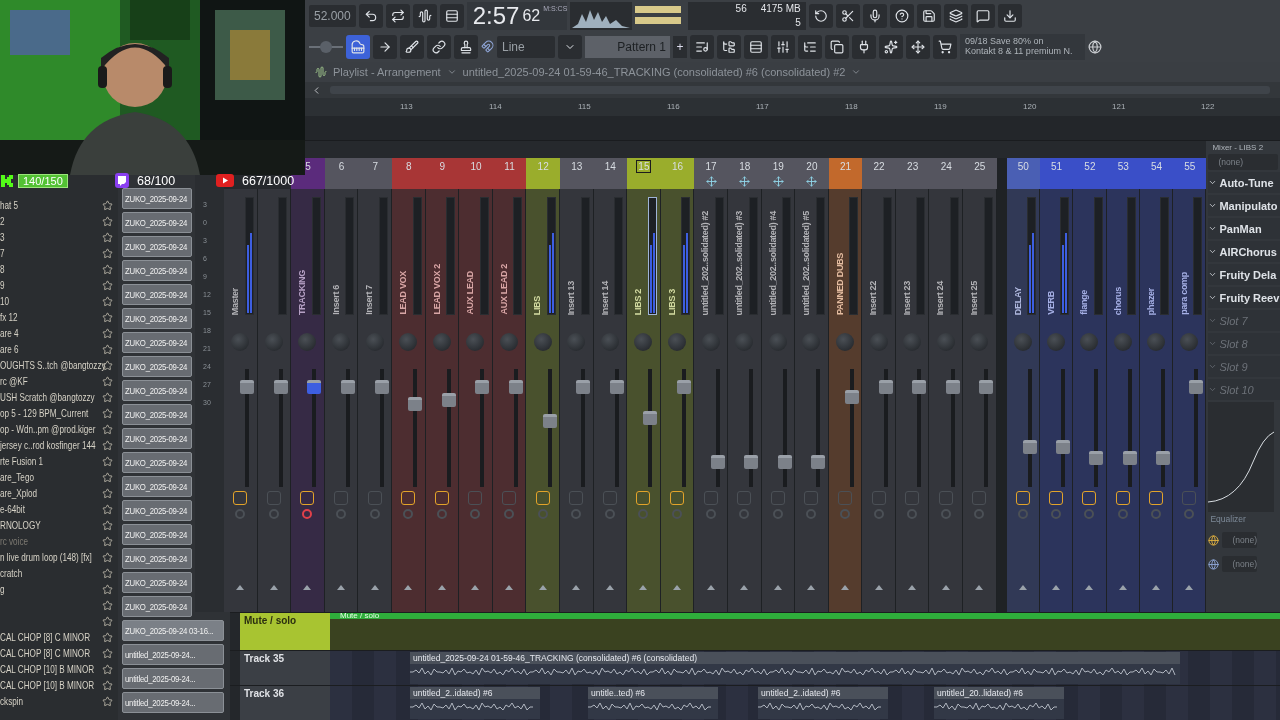 The height and width of the screenshot is (720, 1280). Describe the element at coordinates (19, 493) in the screenshot. I see `browser-item: are_Xplod` at that location.